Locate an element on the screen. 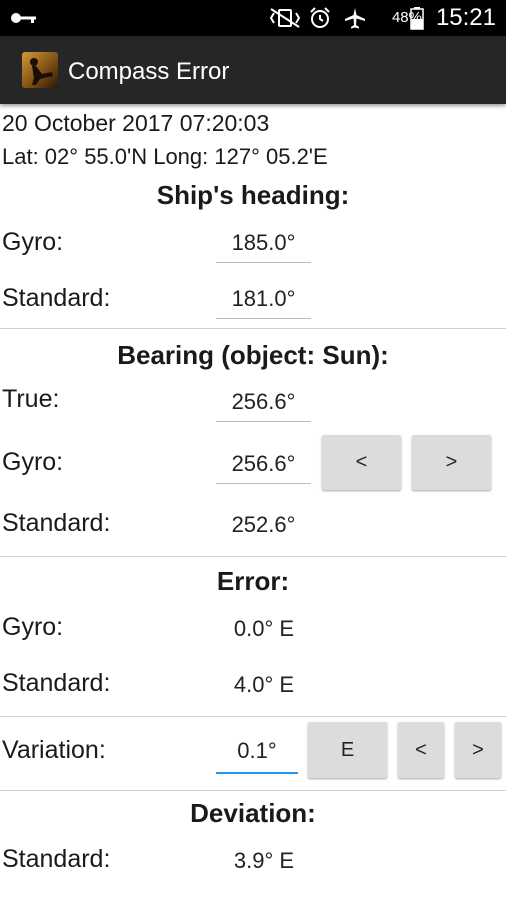  ships-heading-title: Ship's heading: is located at coordinates (253, 195).